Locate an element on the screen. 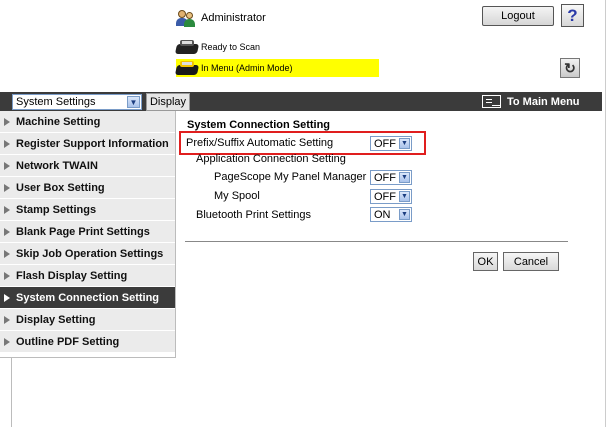 This screenshot has height=427, width=614. sidebar-item-register-support-information: Register Support Information is located at coordinates (87, 144).